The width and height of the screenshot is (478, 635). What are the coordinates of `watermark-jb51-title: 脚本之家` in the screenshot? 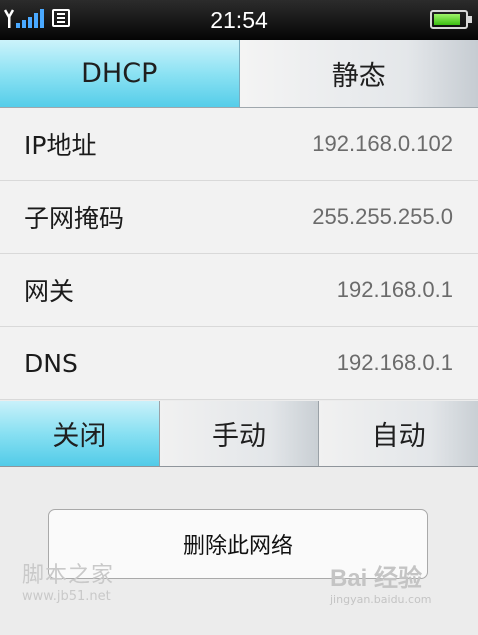 It's located at (68, 575).